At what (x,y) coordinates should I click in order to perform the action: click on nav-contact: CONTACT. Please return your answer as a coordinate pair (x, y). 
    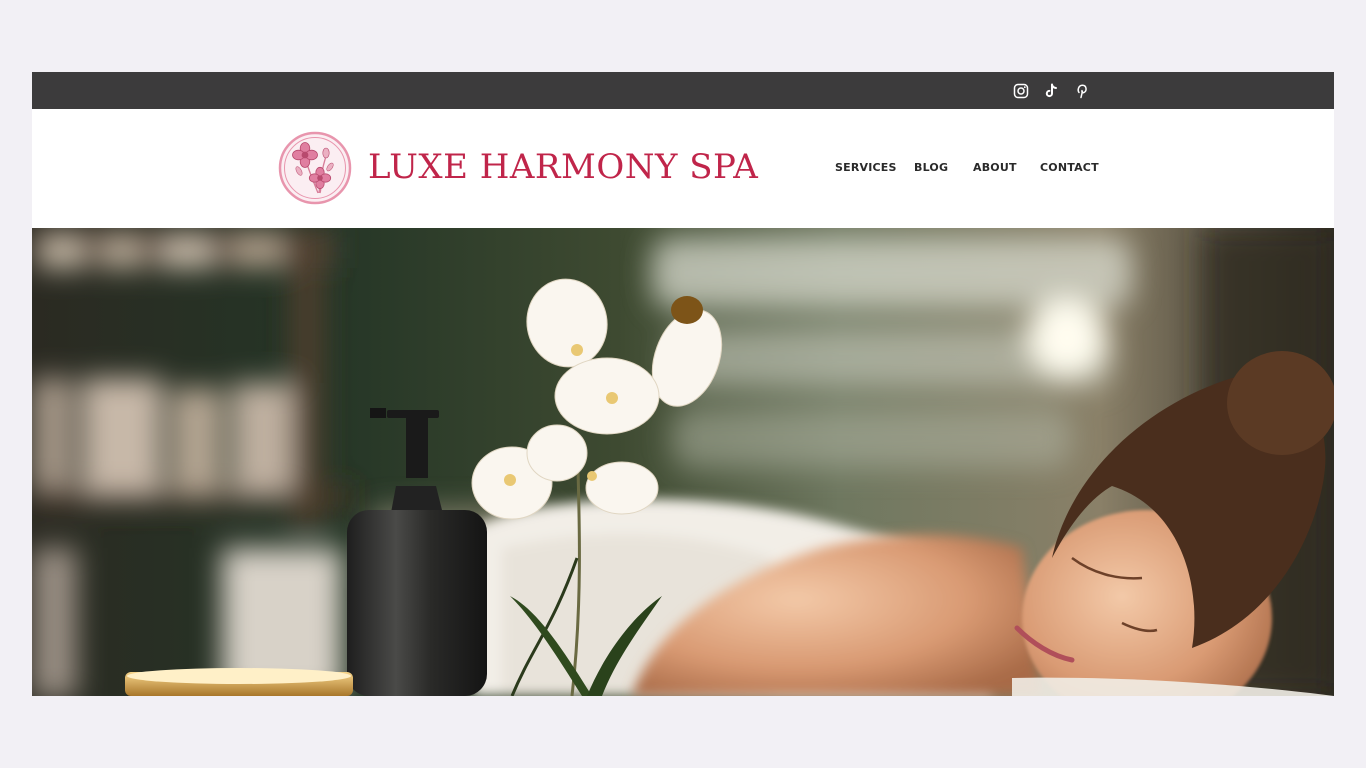
    Looking at the image, I should click on (1069, 167).